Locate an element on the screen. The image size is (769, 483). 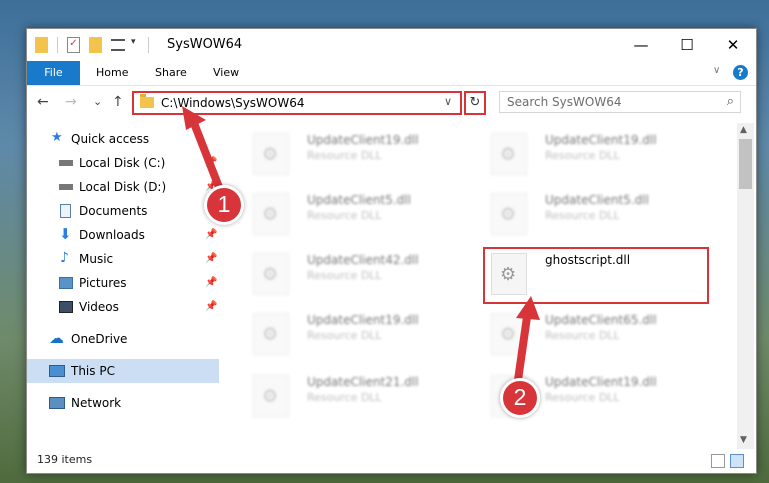
step-2-badge: 2 is located at coordinates (520, 398).